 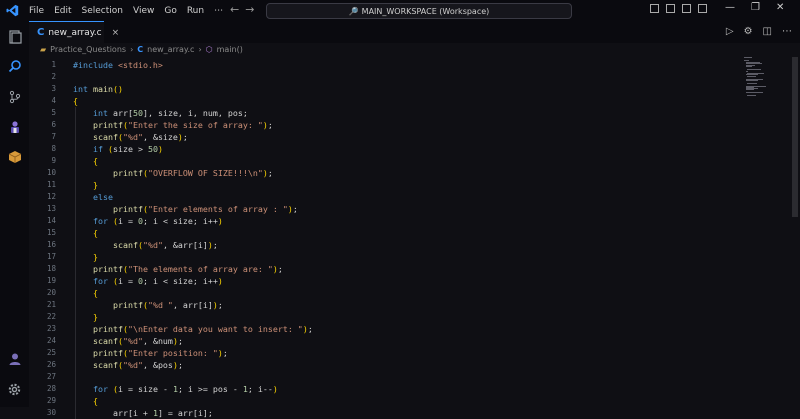 What do you see at coordinates (399, 293) in the screenshot?
I see `code-line: 20 {` at bounding box center [399, 293].